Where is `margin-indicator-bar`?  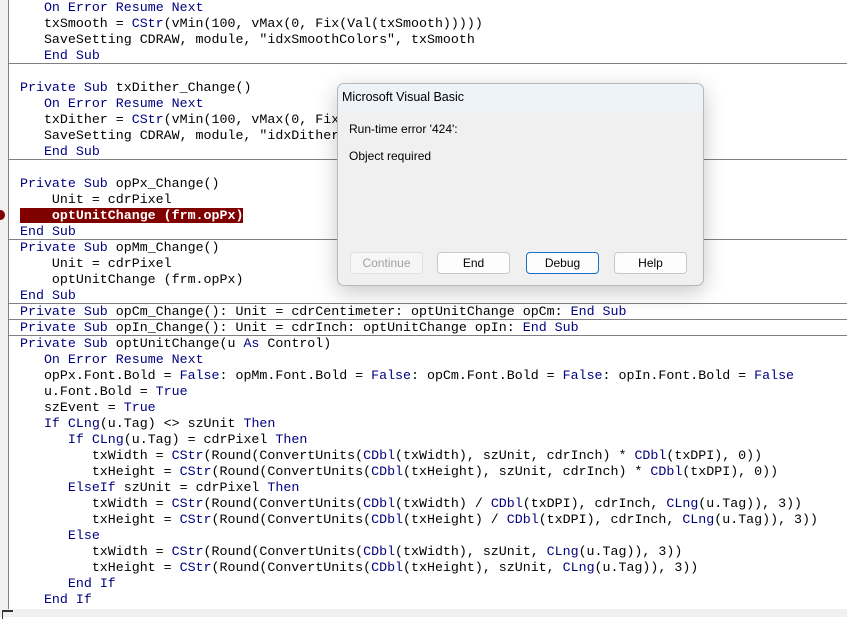 margin-indicator-bar is located at coordinates (4, 304).